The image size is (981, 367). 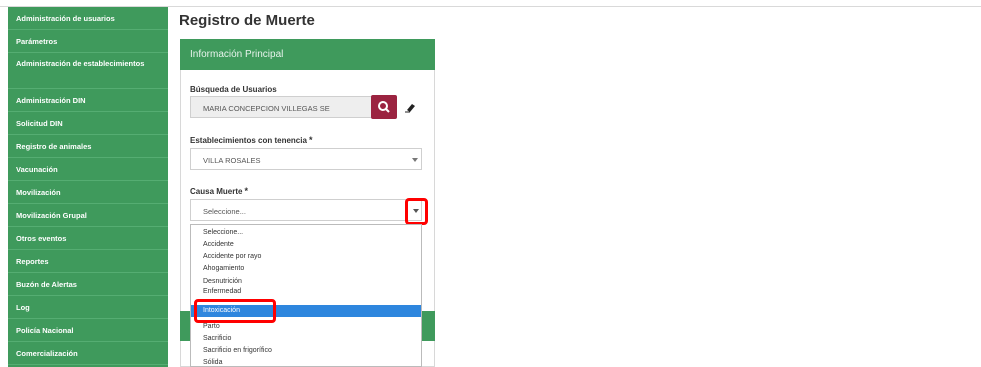 What do you see at coordinates (88, 353) in the screenshot?
I see `sidebar-item-commercialization: Comercialización` at bounding box center [88, 353].